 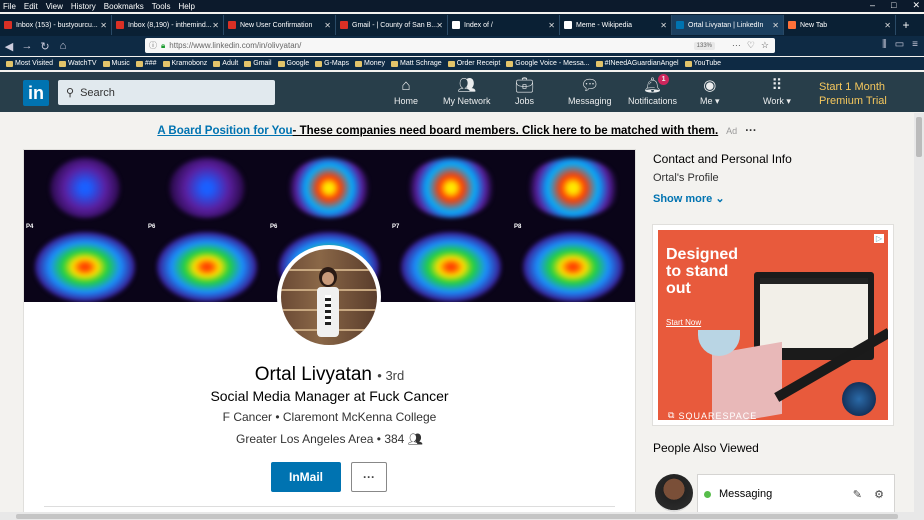 What do you see at coordinates (590, 92) in the screenshot?
I see `nav-messaging: 💬︎ Messaging` at bounding box center [590, 92].